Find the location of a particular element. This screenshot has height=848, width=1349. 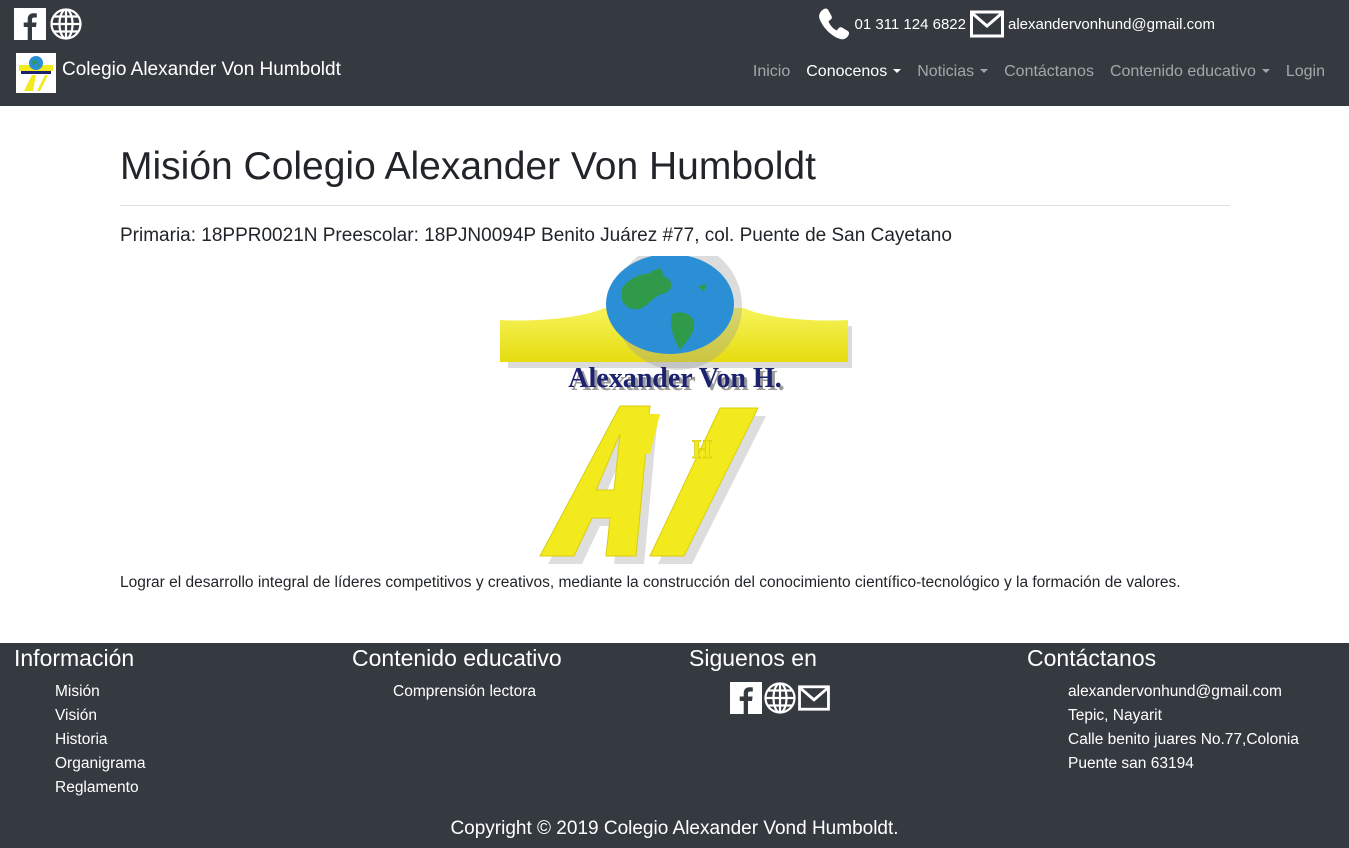

nav-contenido-educativo: Contenido educativo is located at coordinates (1190, 72).